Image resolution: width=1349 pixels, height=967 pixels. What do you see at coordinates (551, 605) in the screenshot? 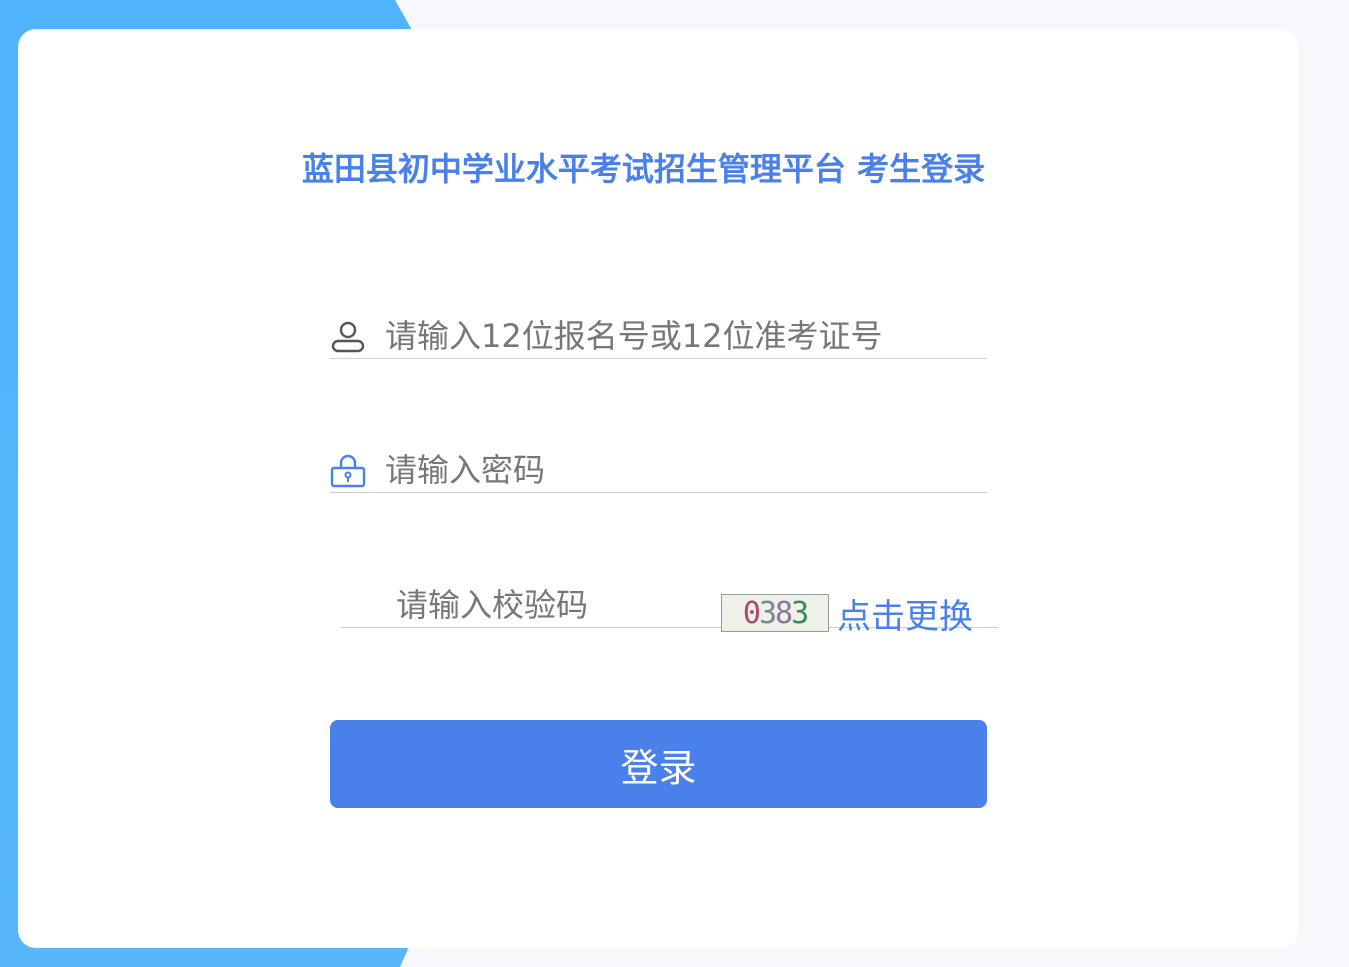
I see `captcha-input` at bounding box center [551, 605].